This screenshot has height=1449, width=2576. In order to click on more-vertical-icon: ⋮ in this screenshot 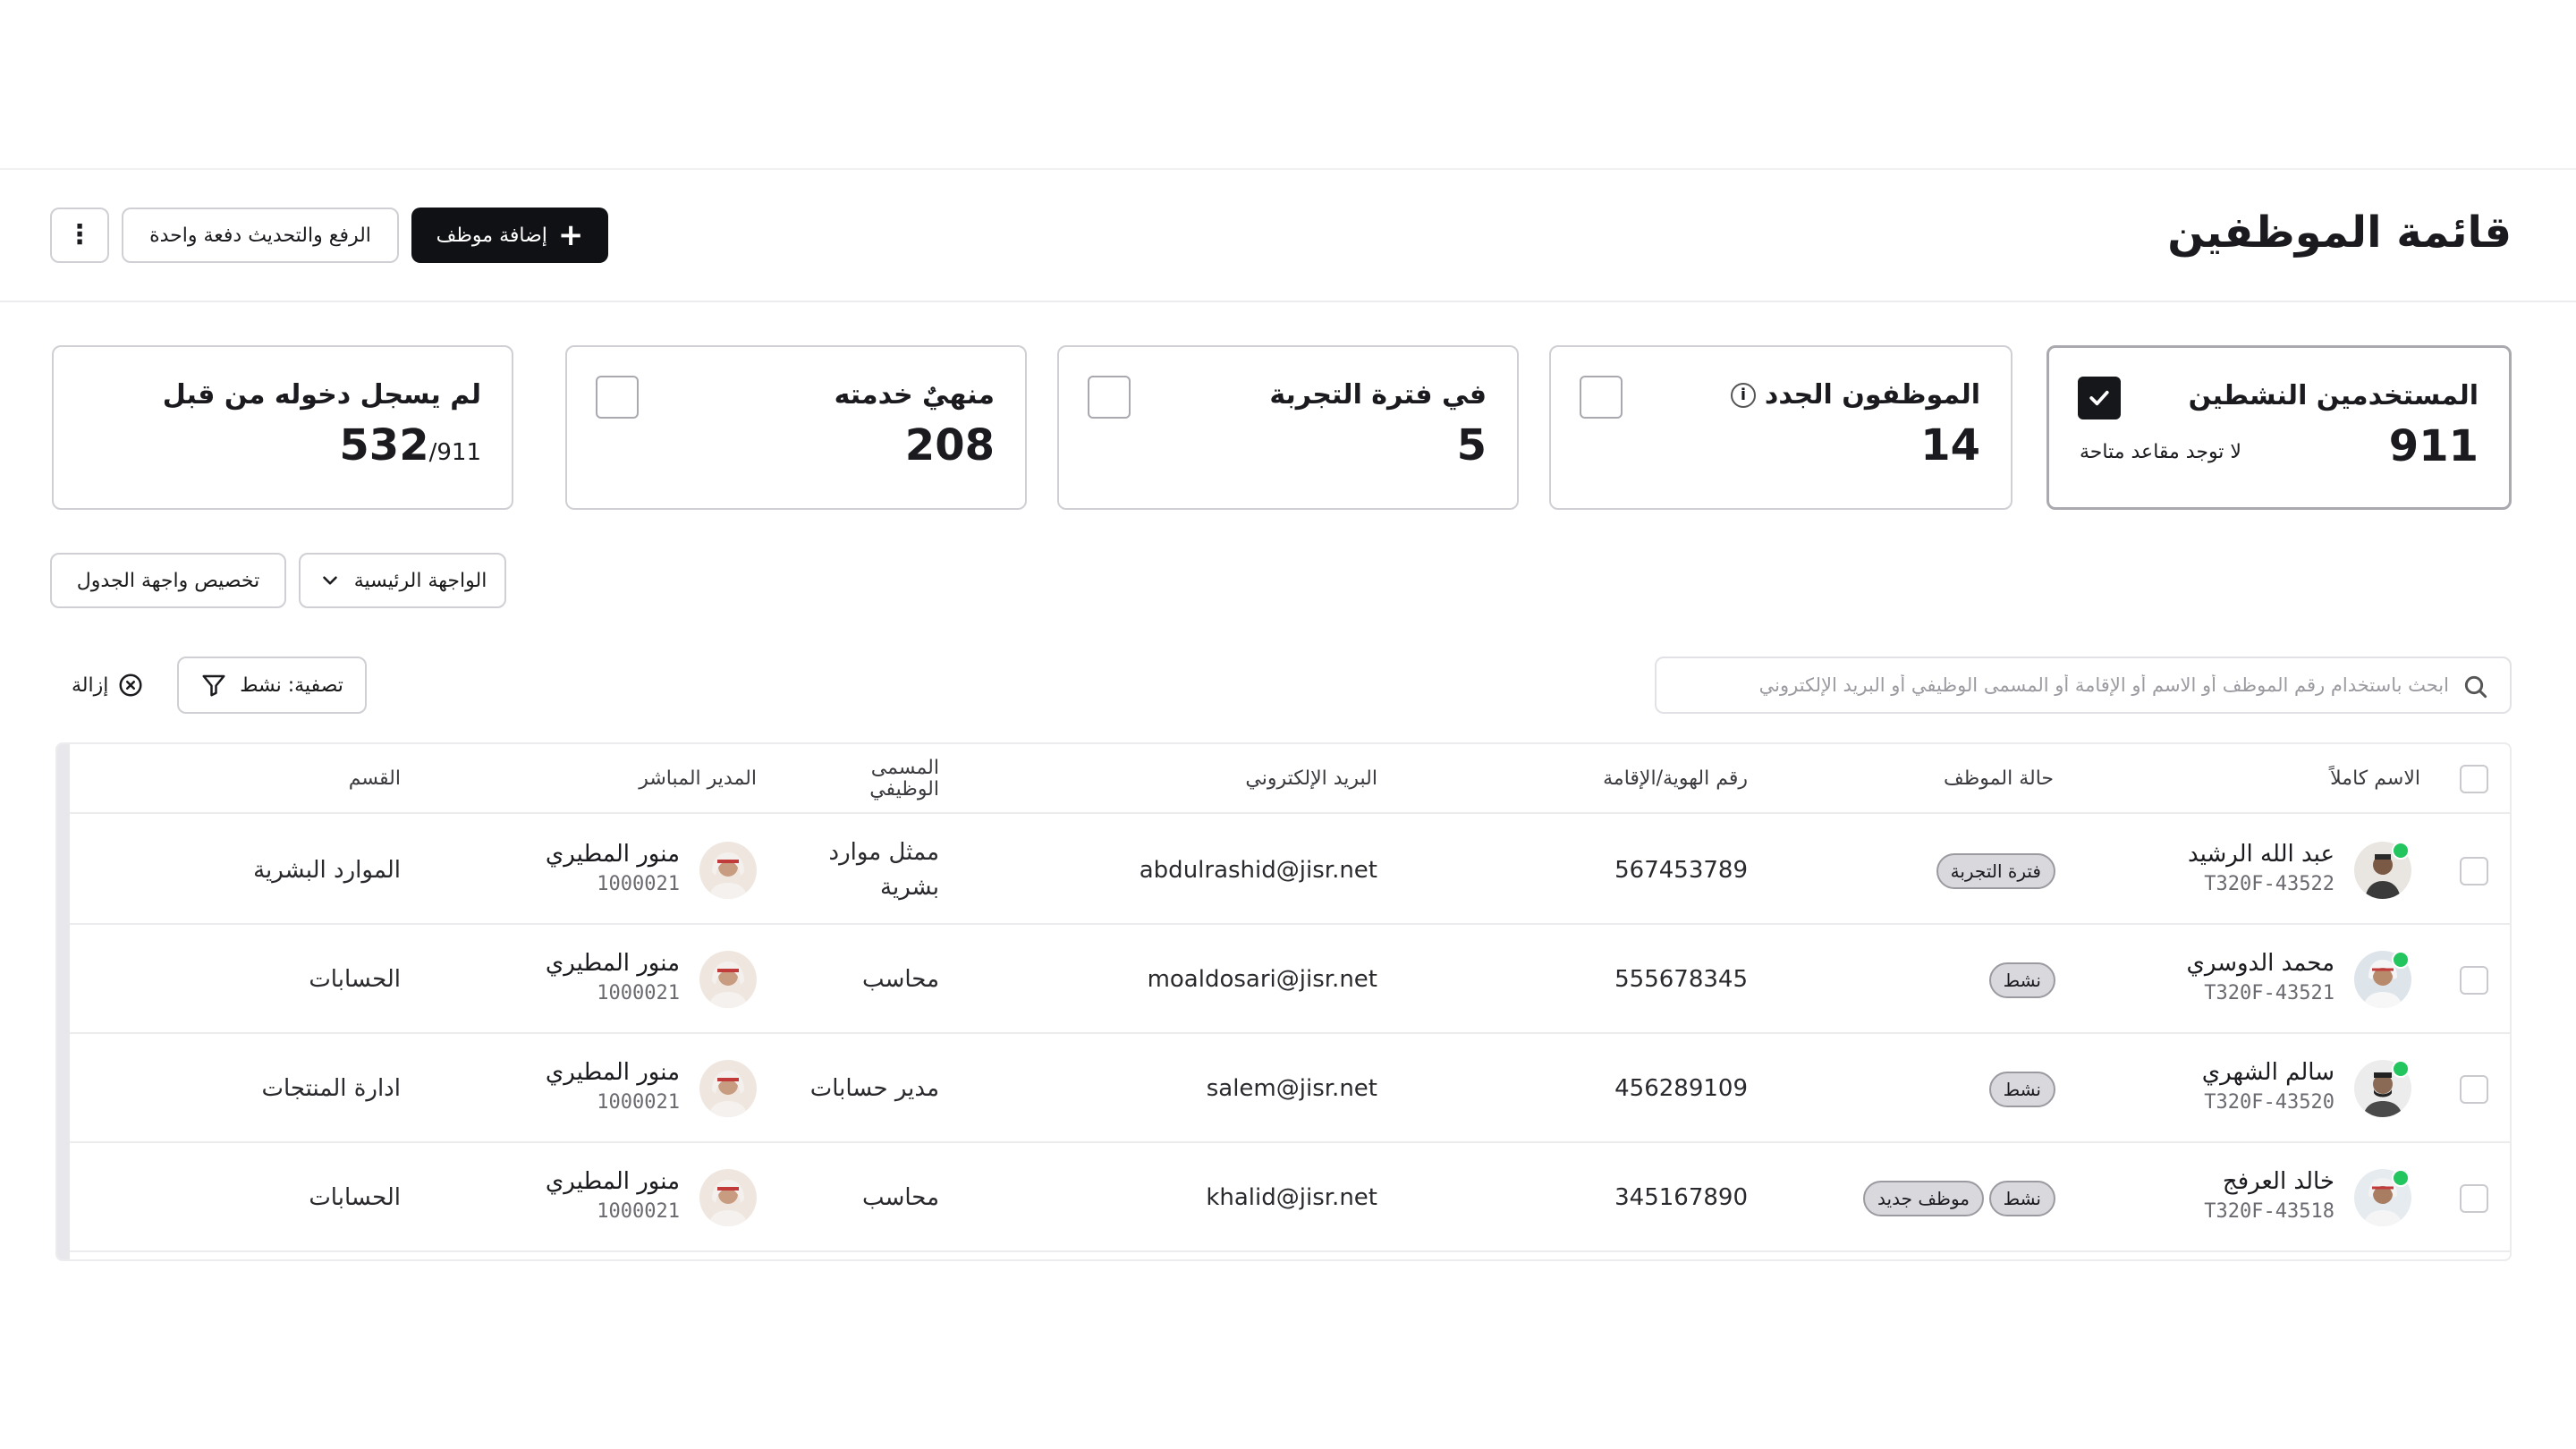, I will do `click(79, 234)`.